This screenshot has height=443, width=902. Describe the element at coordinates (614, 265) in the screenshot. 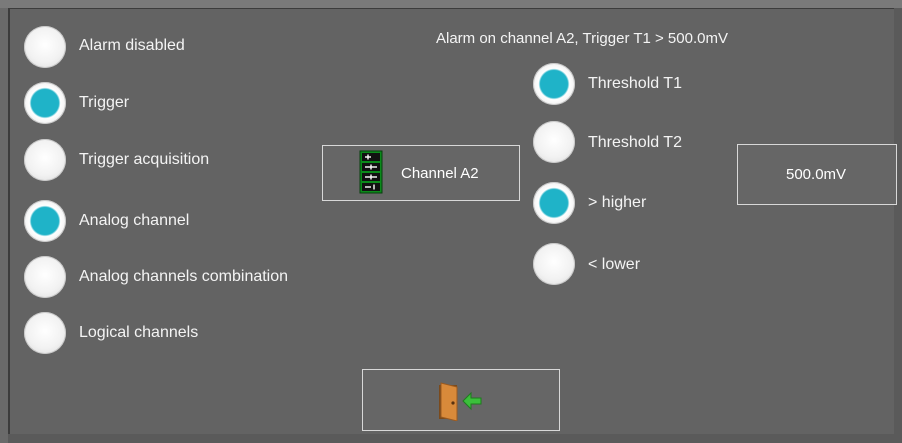

I see `label-lower: < lower` at that location.